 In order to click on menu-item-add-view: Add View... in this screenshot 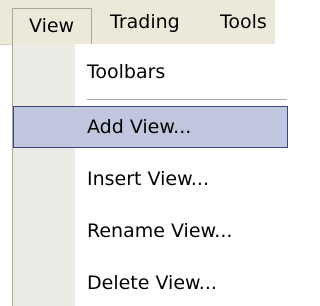, I will do `click(150, 127)`.